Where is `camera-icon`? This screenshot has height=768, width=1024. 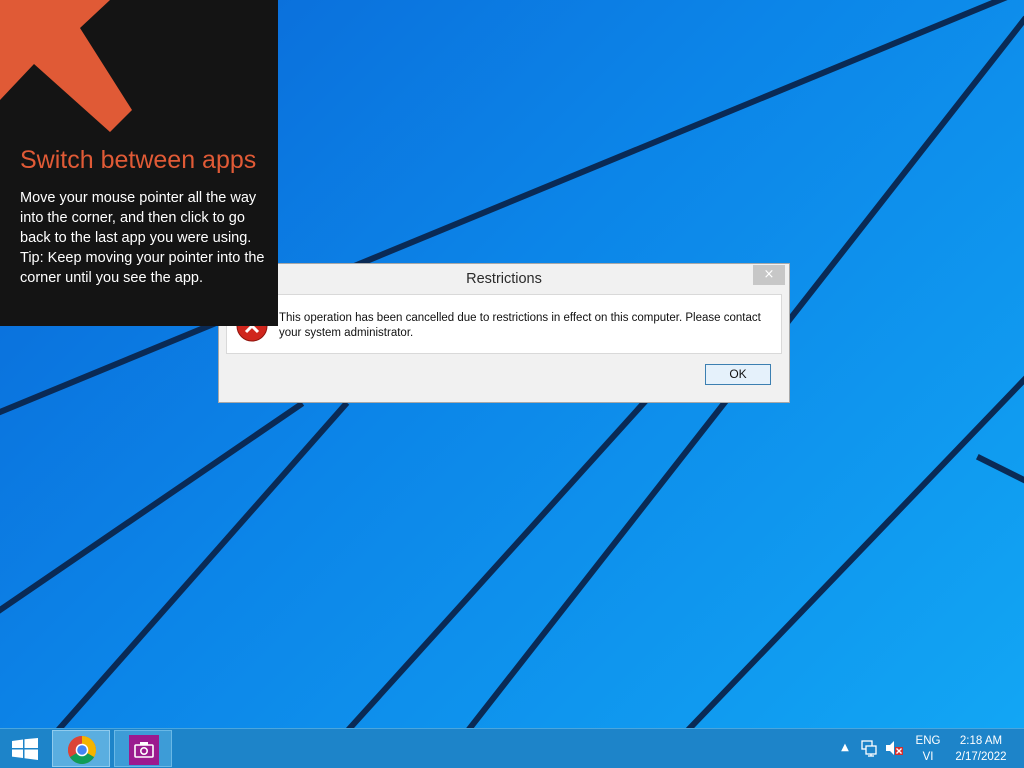 camera-icon is located at coordinates (144, 750).